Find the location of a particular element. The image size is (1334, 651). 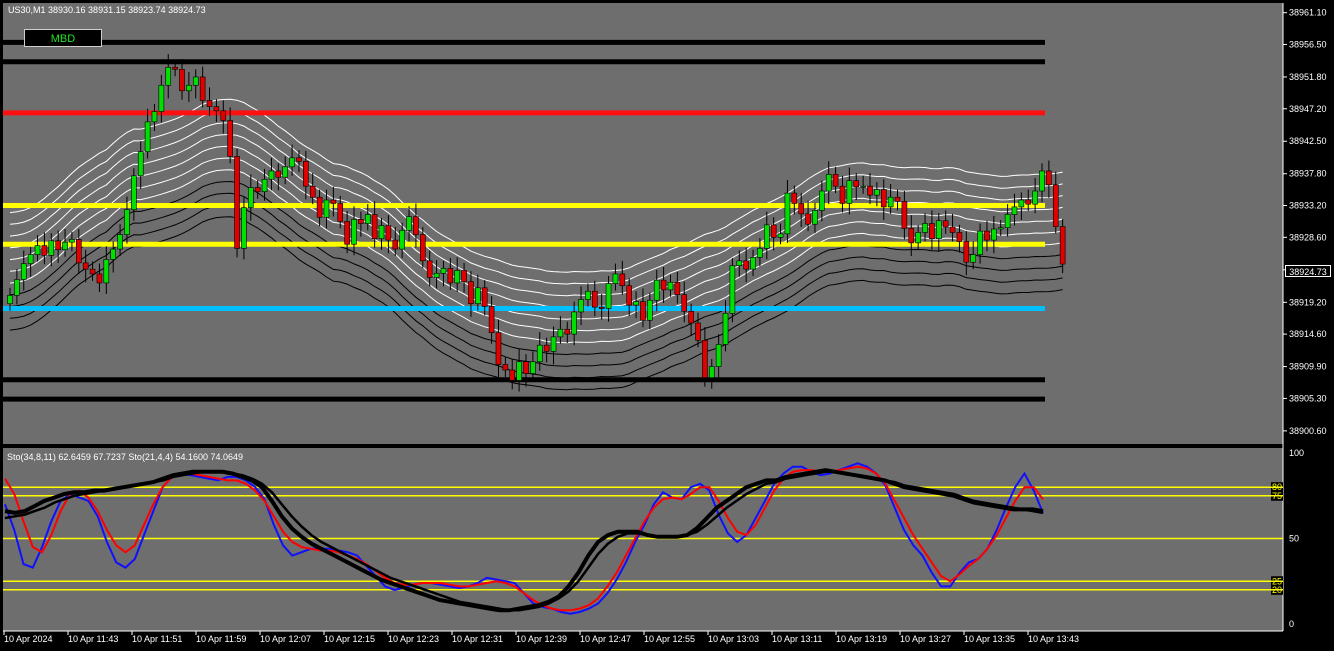

price-tick-label: 38900.60 is located at coordinates (1308, 431).